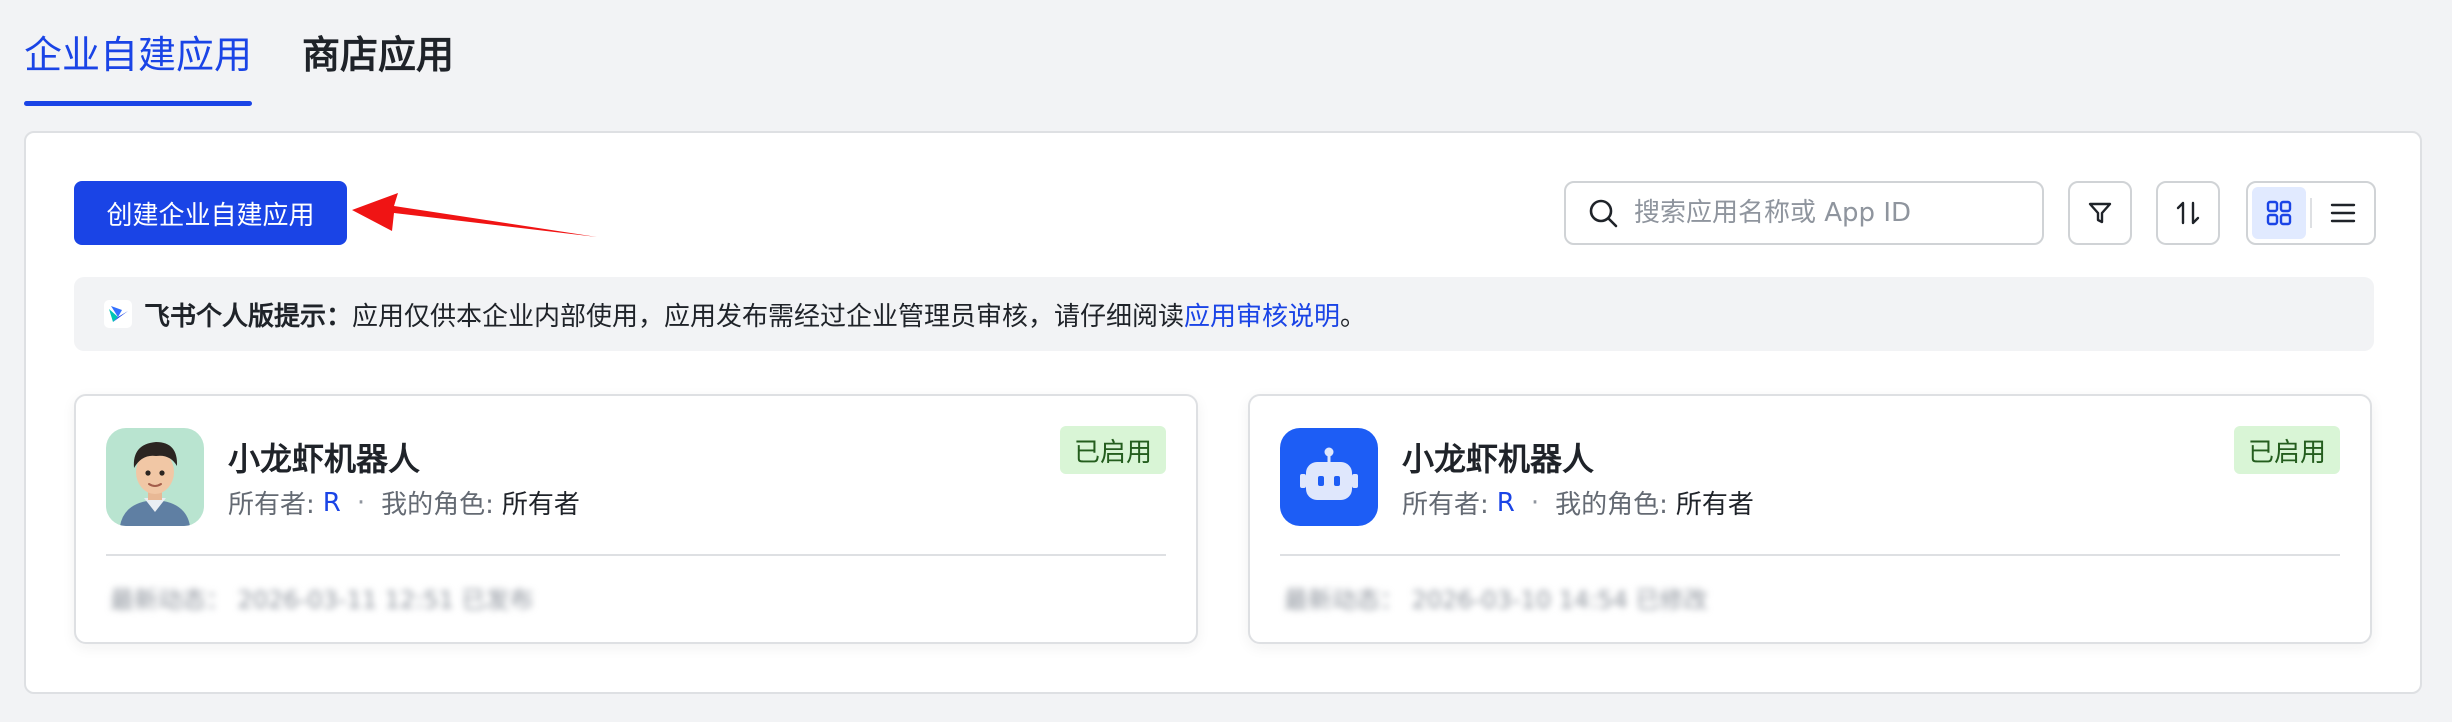 The height and width of the screenshot is (722, 2452). I want to click on grid-view-button, so click(2279, 213).